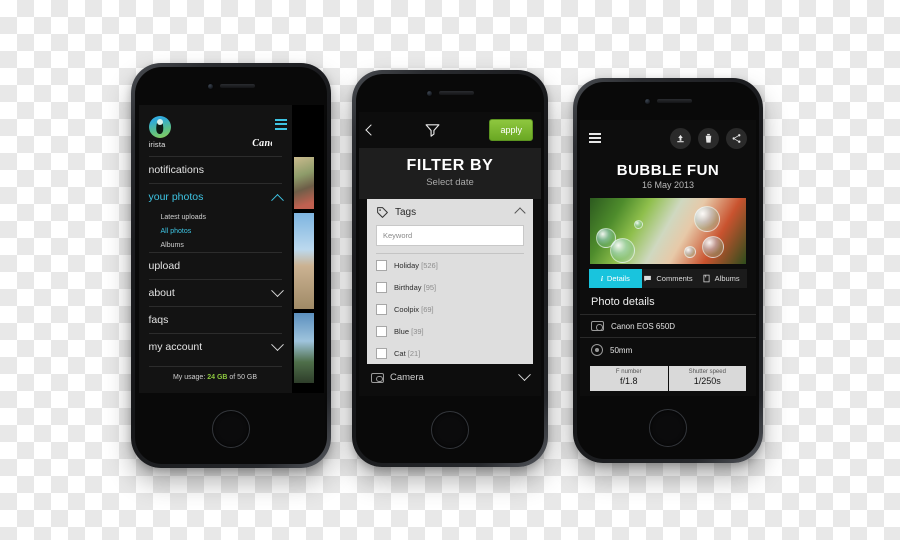 The height and width of the screenshot is (540, 900). What do you see at coordinates (164, 266) in the screenshot?
I see `menu-item-label: upload` at bounding box center [164, 266].